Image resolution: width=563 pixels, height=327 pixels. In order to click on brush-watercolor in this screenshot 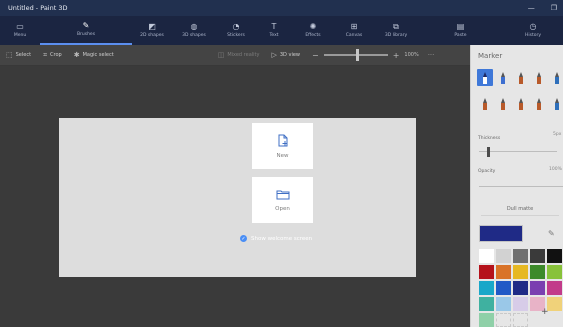, I will do `click(539, 77)`.